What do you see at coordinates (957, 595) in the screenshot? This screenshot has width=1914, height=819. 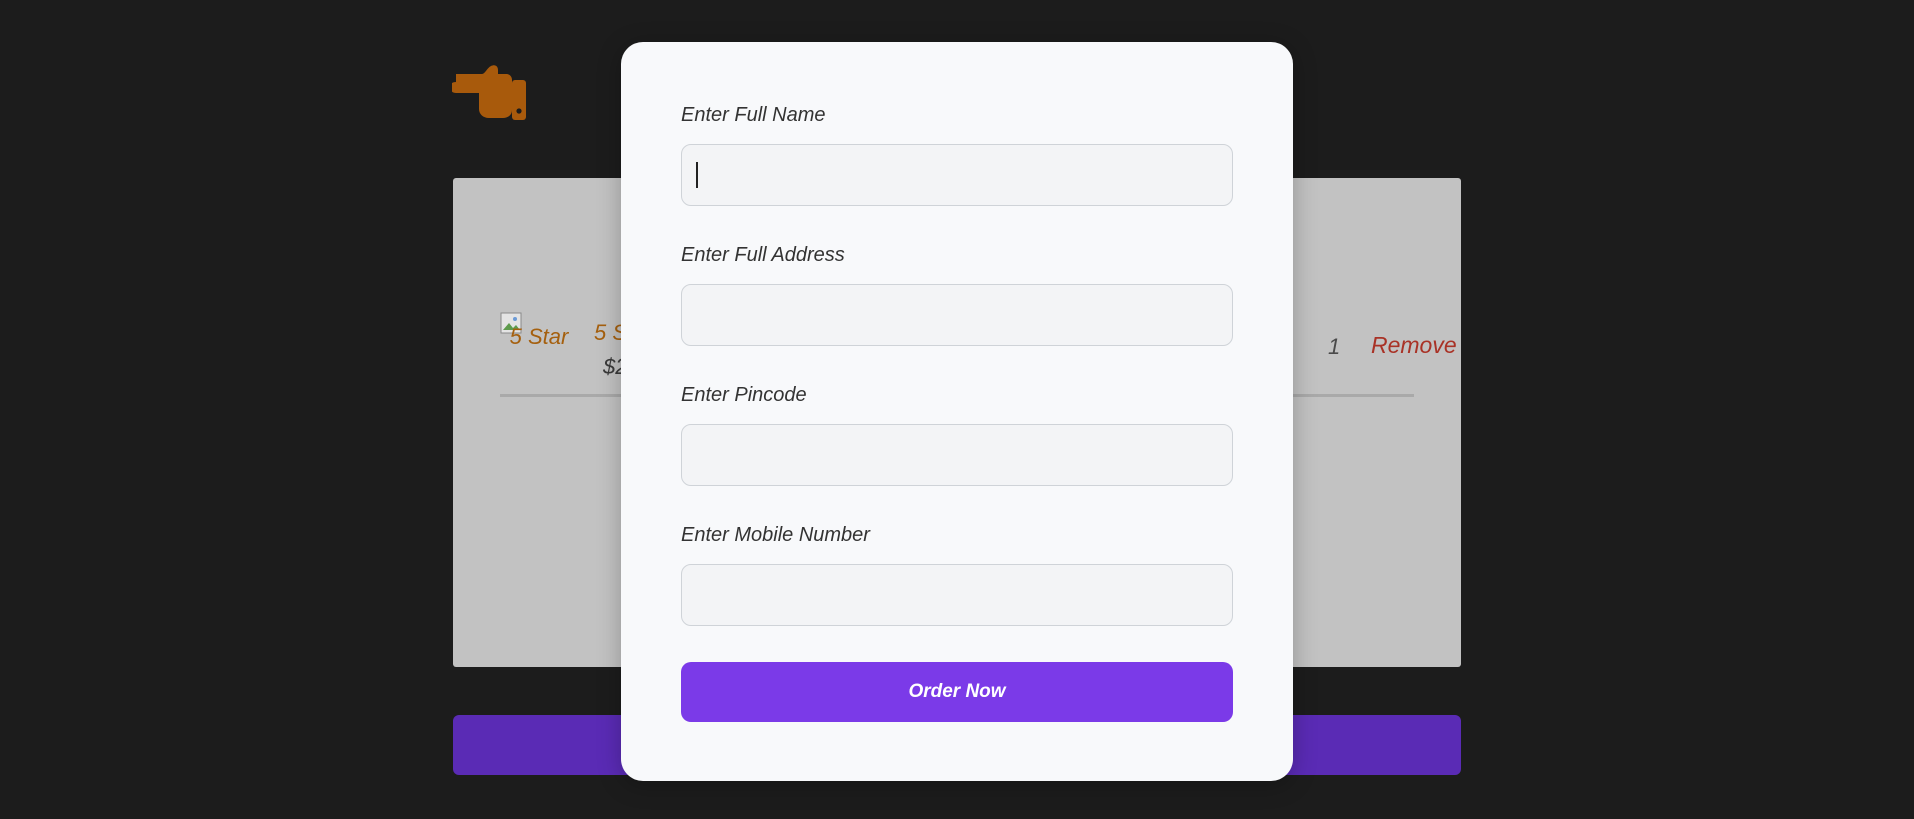 I see `mobile-number-input` at bounding box center [957, 595].